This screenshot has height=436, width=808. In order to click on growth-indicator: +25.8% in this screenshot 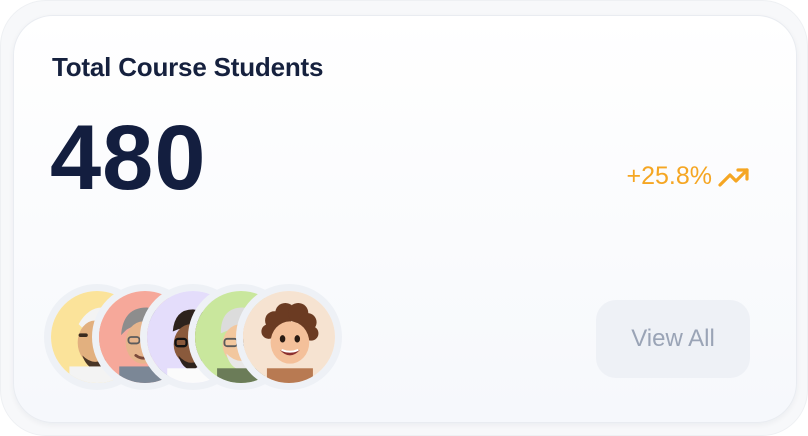, I will do `click(689, 176)`.